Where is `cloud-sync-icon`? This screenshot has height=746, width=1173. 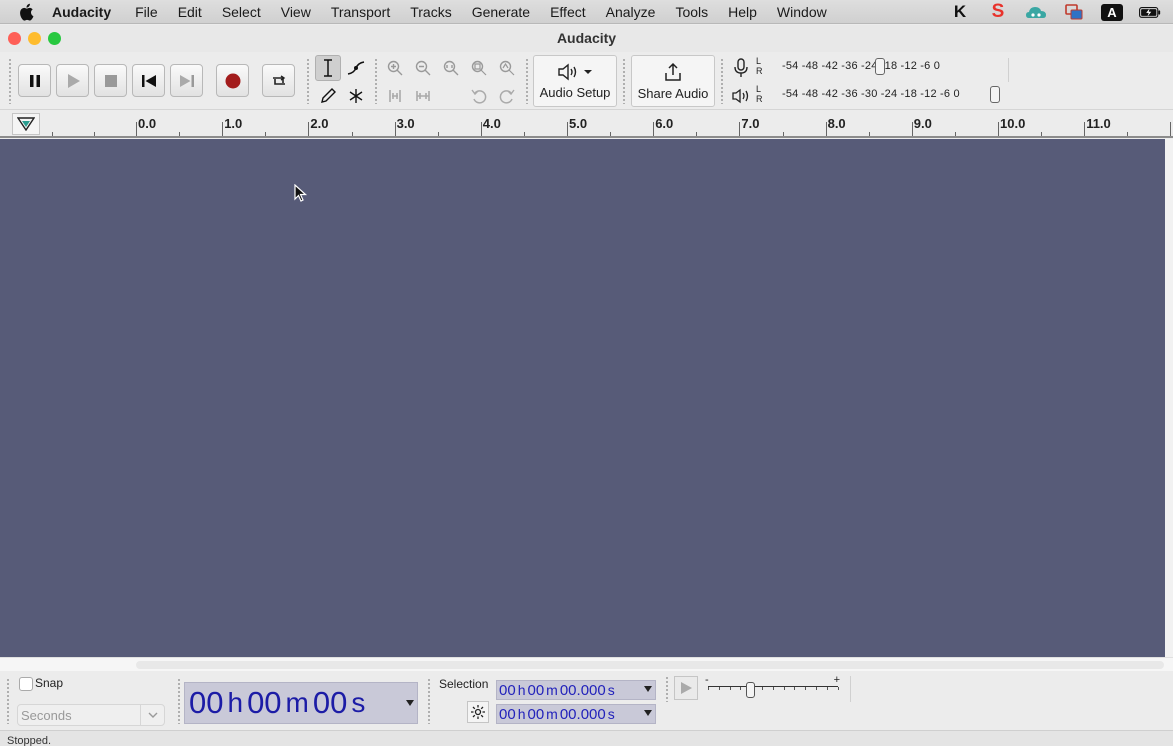
cloud-sync-icon is located at coordinates (1036, 12).